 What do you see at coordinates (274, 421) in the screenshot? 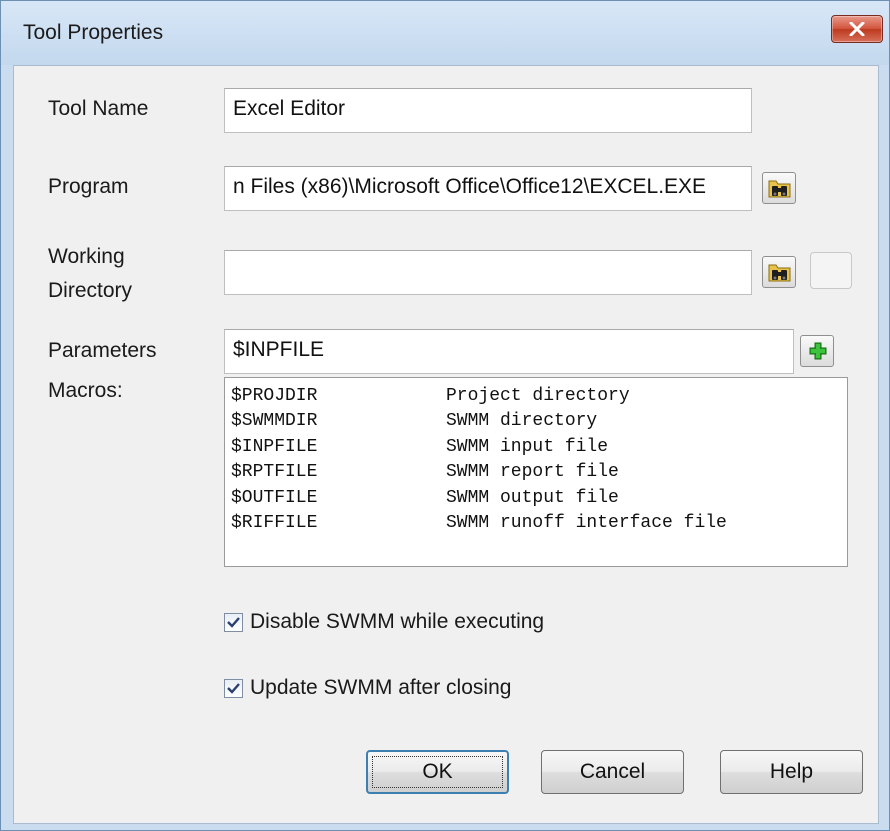
I see `macro-name: $SWMMDIR` at bounding box center [274, 421].